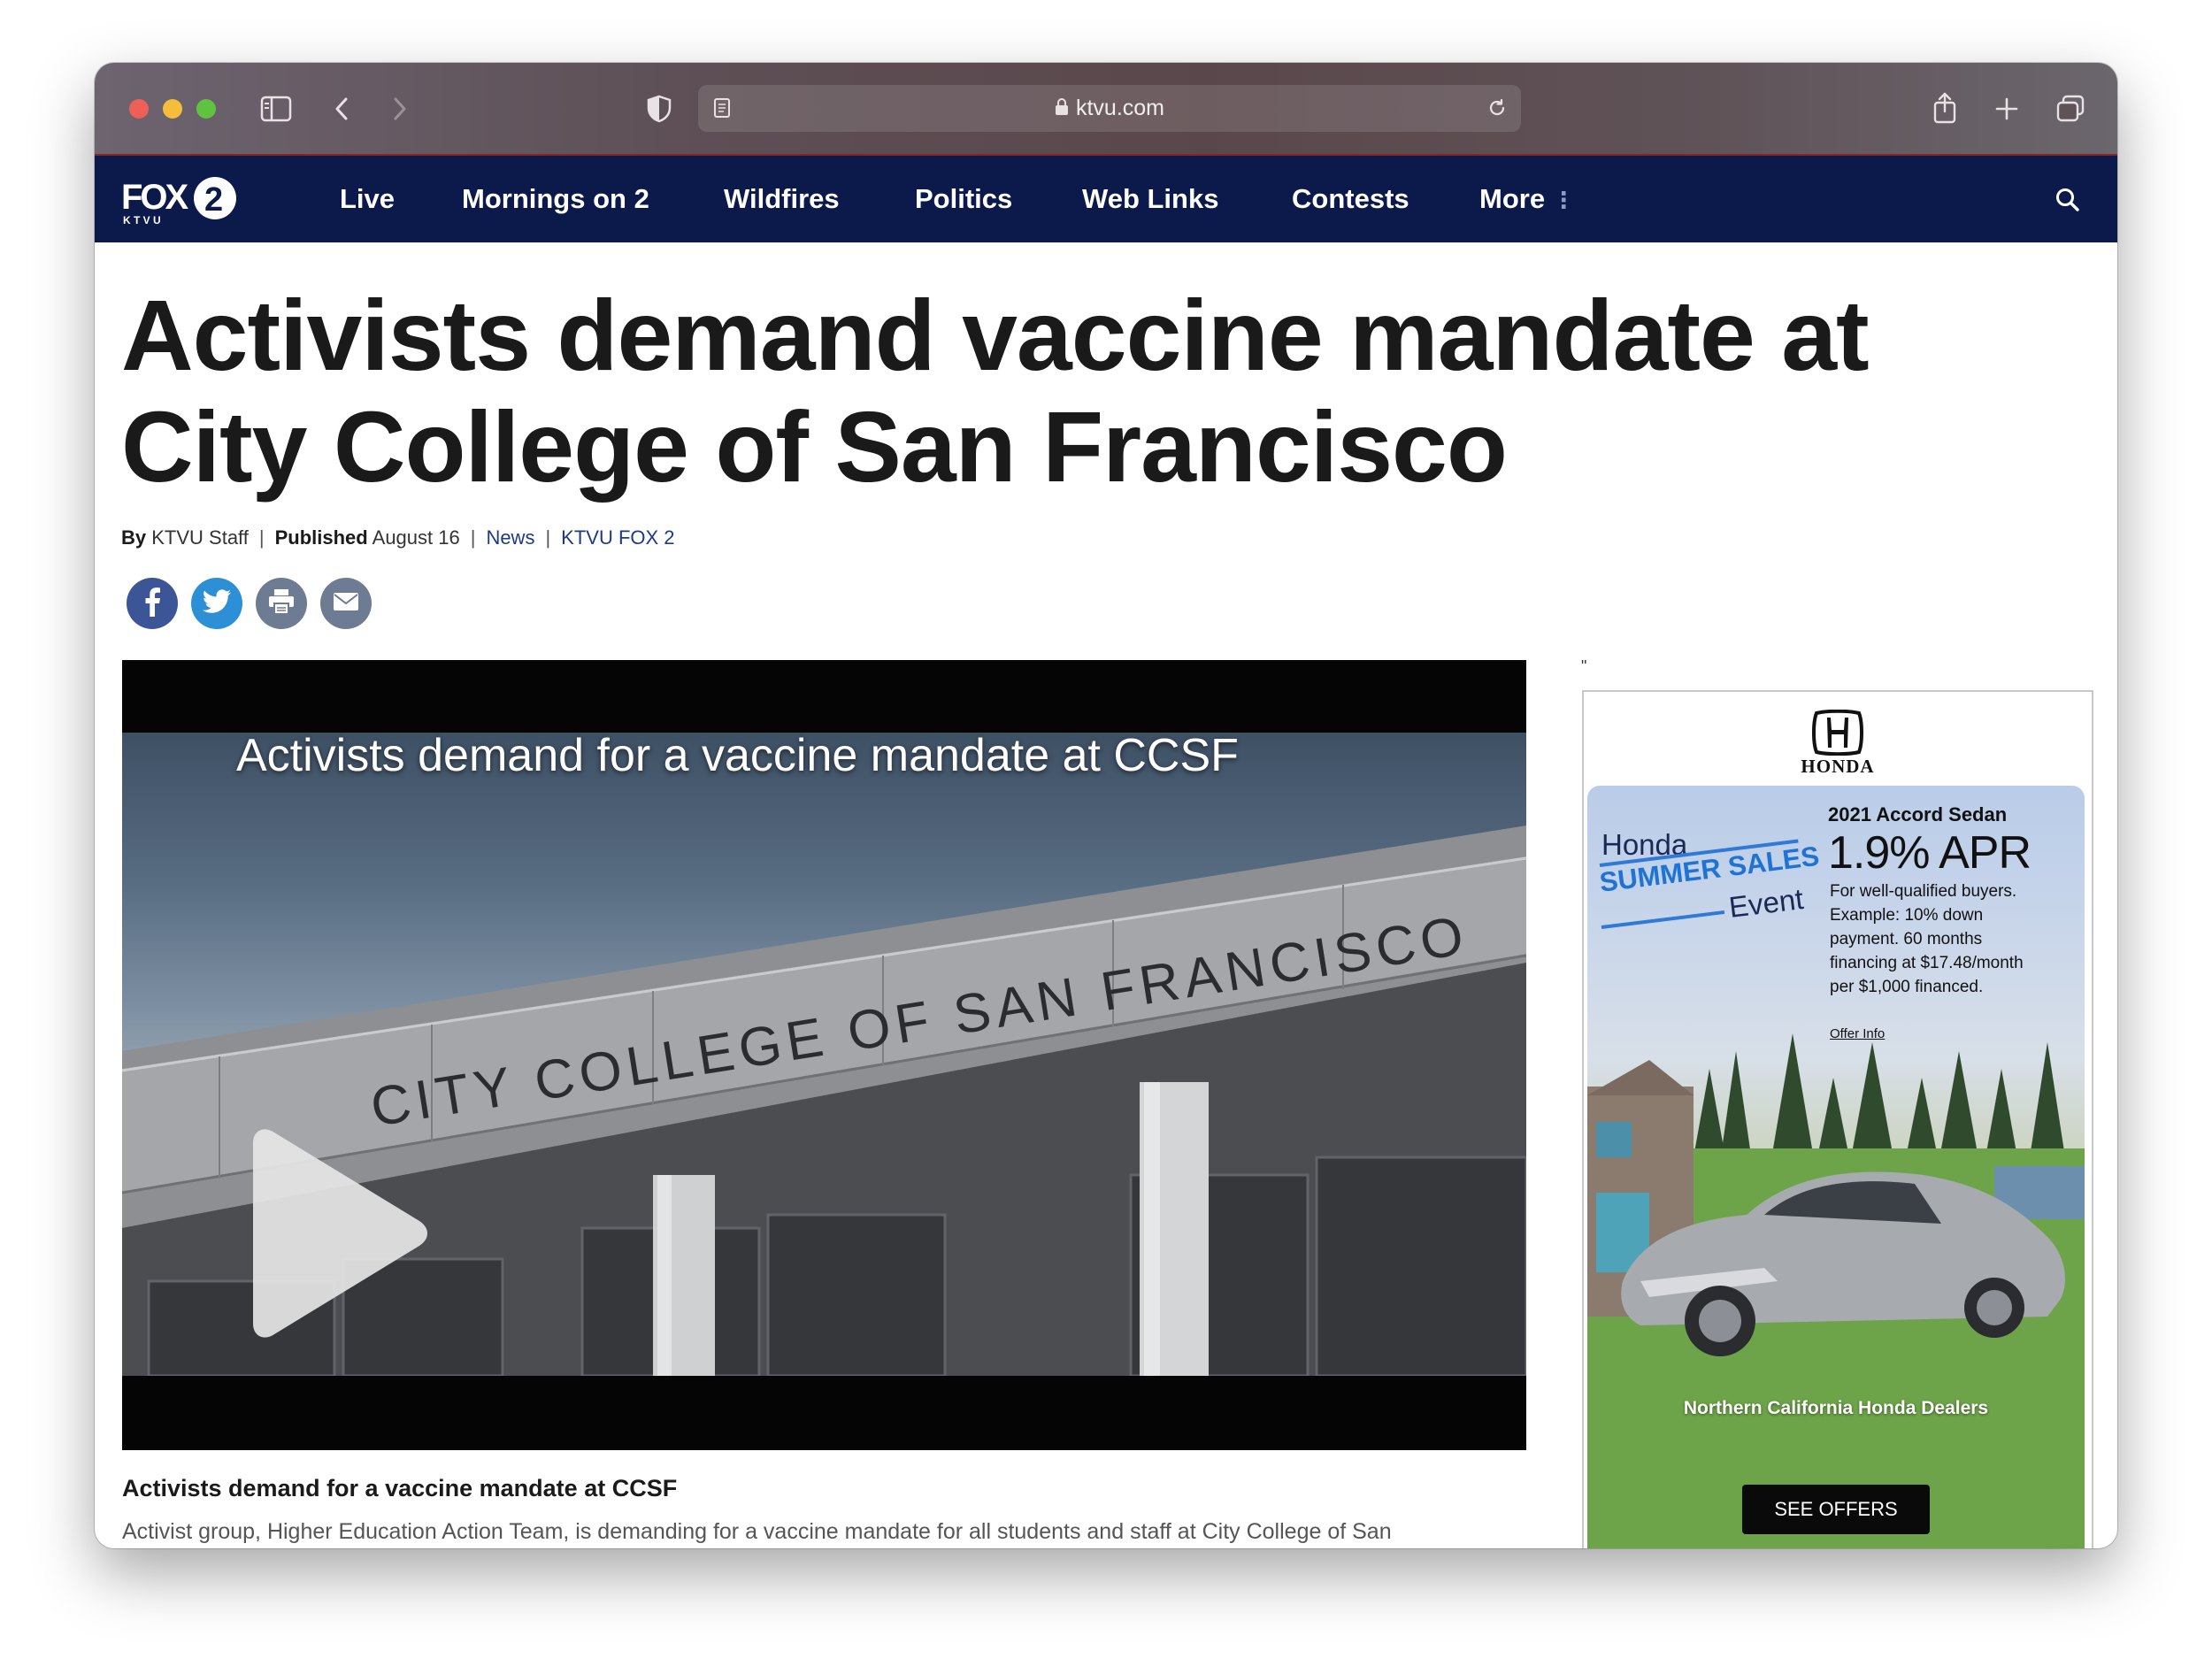  What do you see at coordinates (173, 109) in the screenshot?
I see `minimize-window-button` at bounding box center [173, 109].